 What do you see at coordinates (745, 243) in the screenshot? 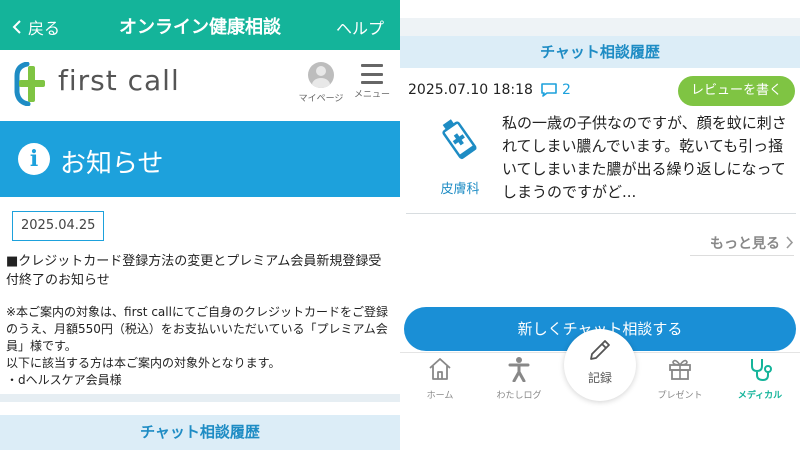
I see `see-more-label: もっと見る` at bounding box center [745, 243].